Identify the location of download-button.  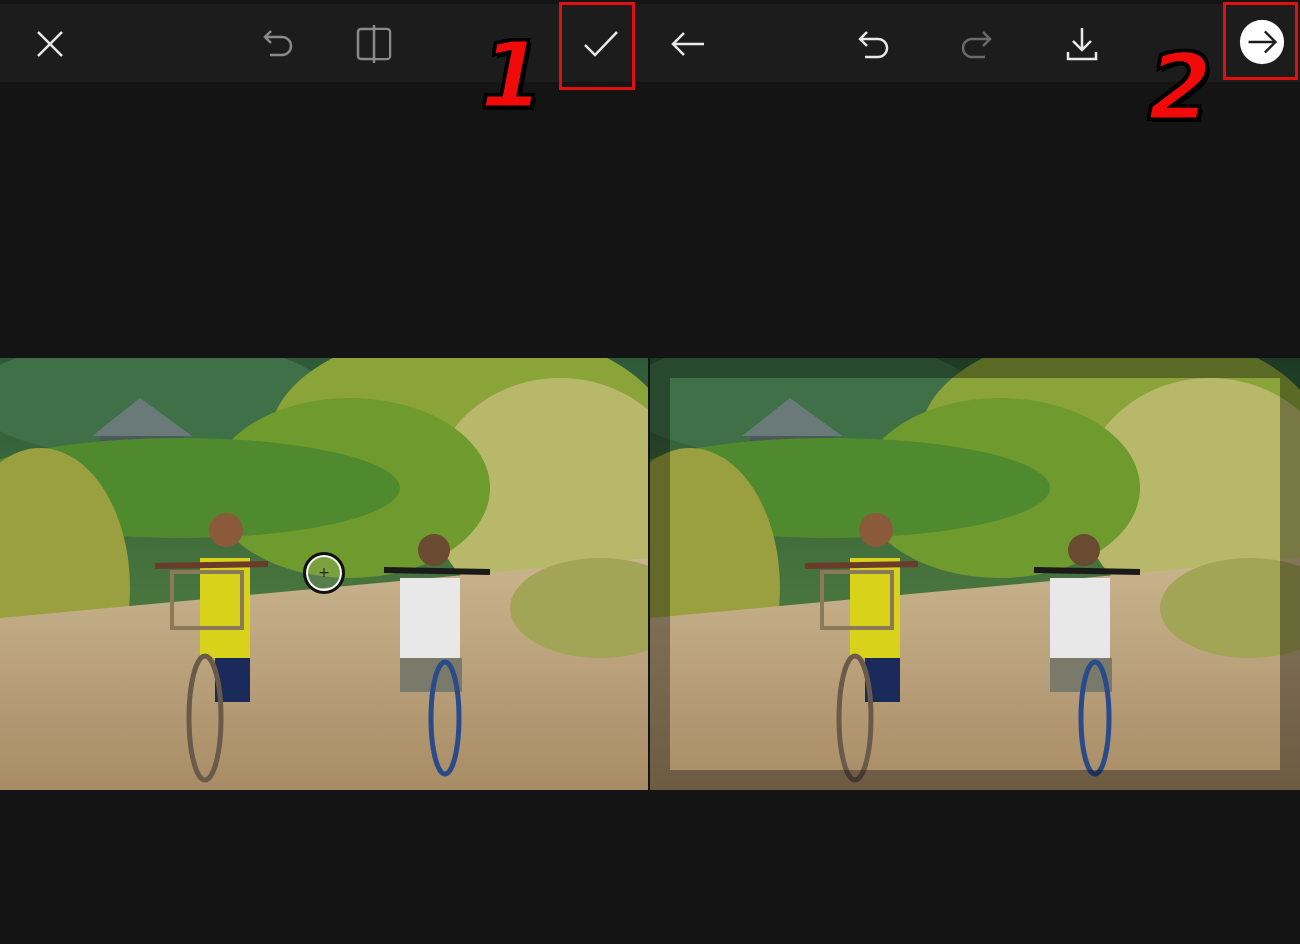
(1082, 44).